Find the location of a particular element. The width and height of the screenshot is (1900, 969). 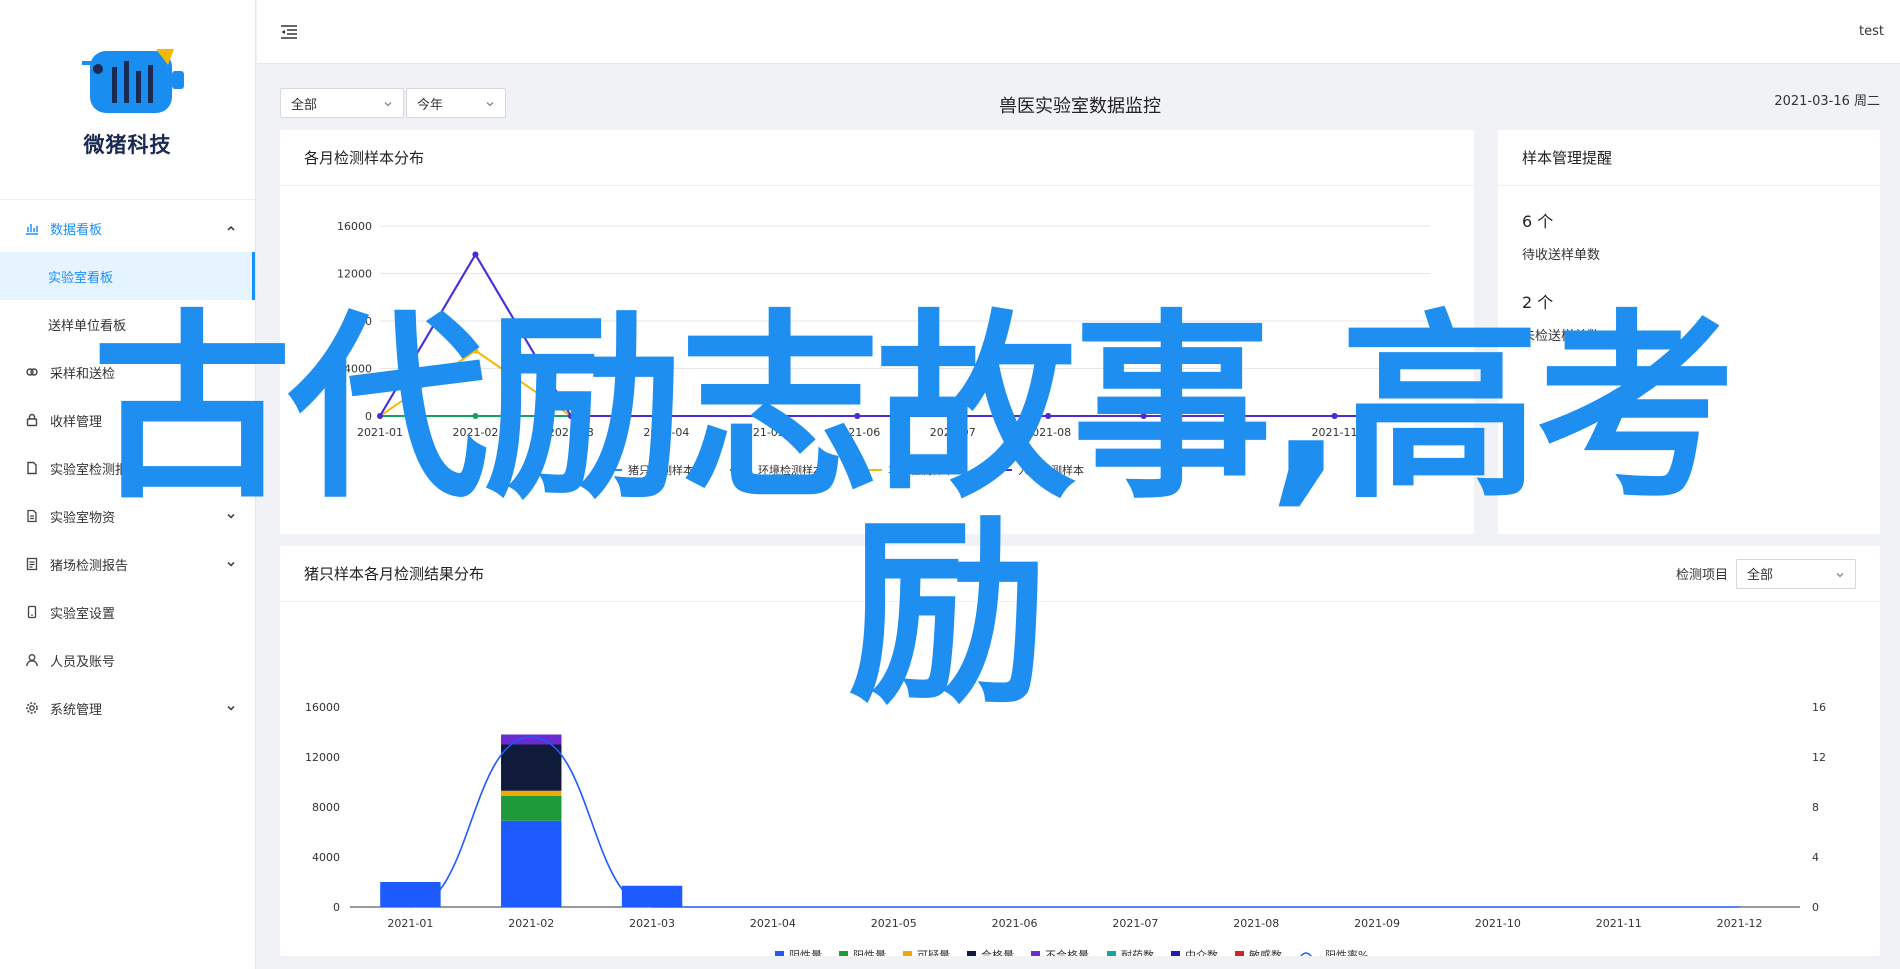

sidebar-item-system: 系统管理 is located at coordinates (127, 708).